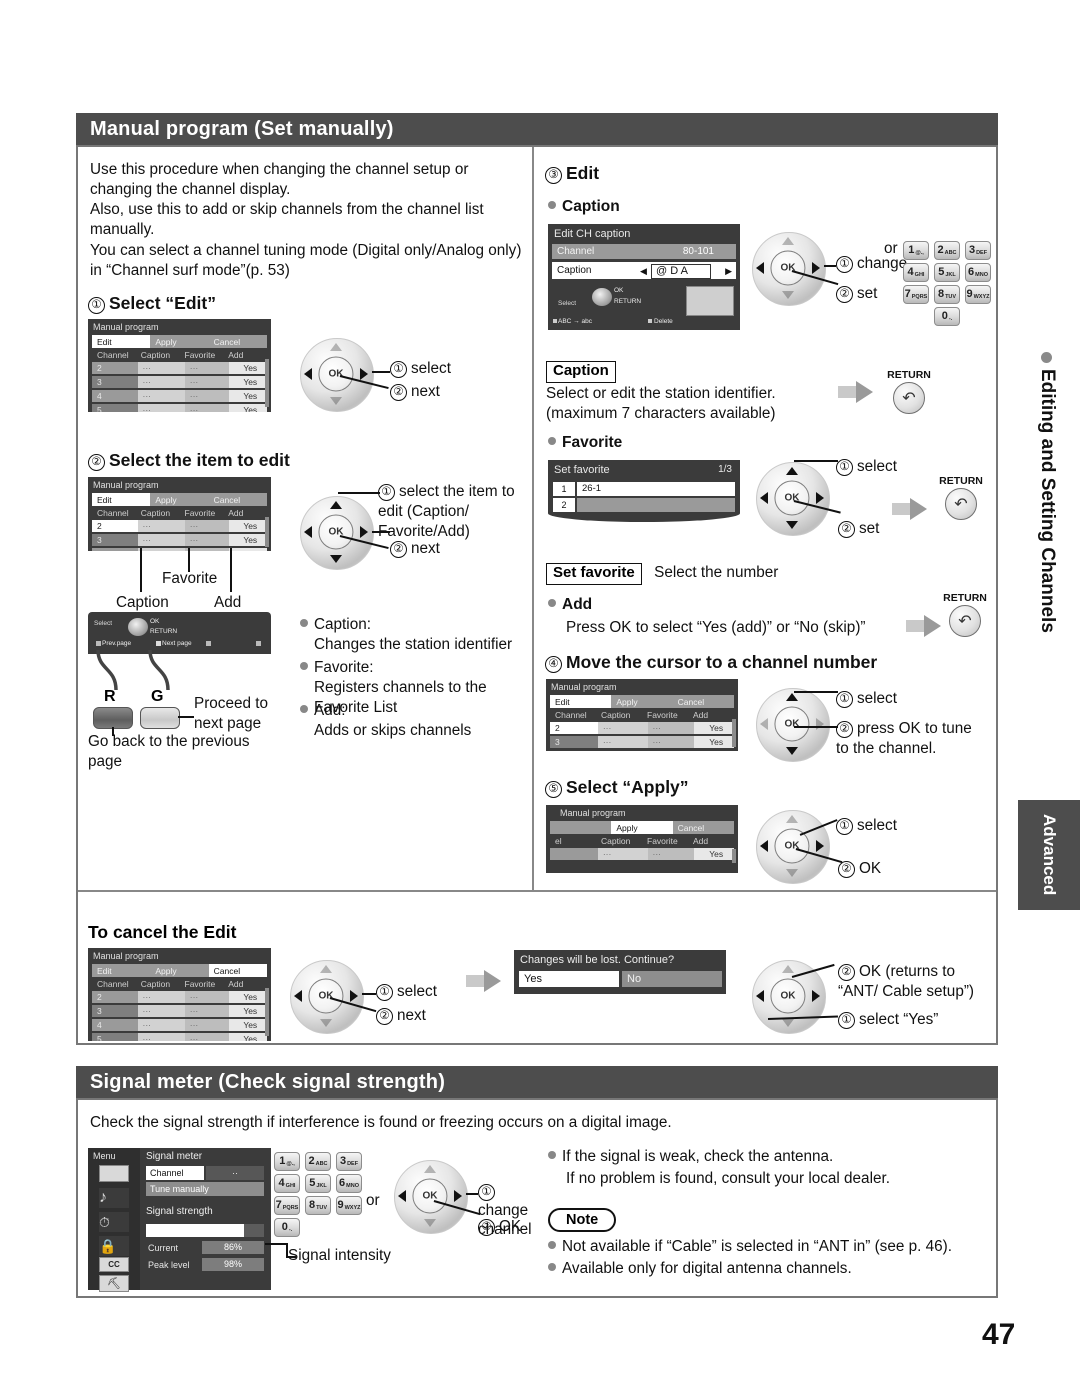  I want to click on picture-icon, so click(114, 1173).